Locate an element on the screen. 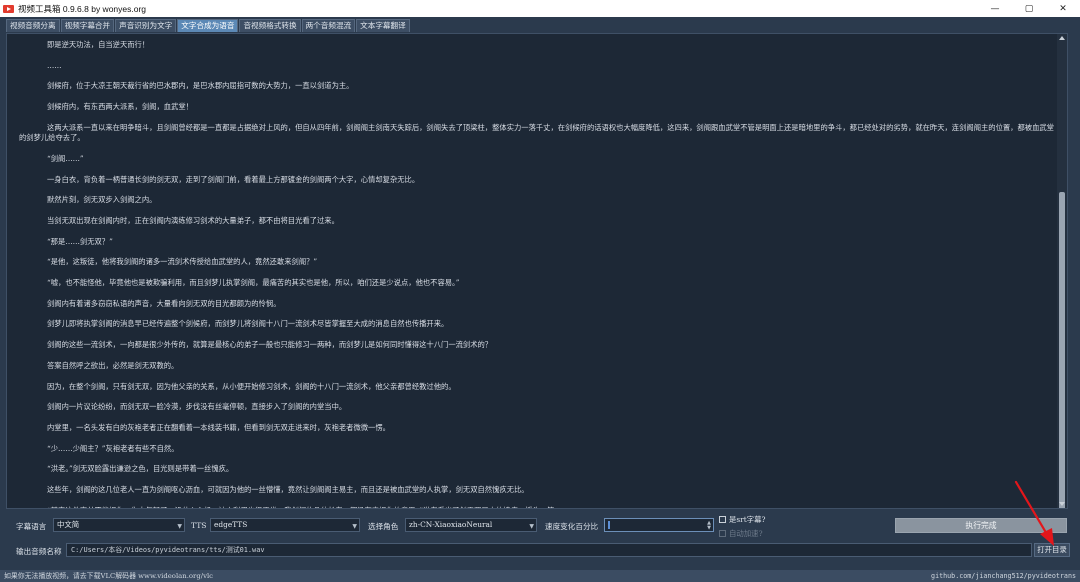  srt-subtitle-label: 是srt字幕? is located at coordinates (747, 519).